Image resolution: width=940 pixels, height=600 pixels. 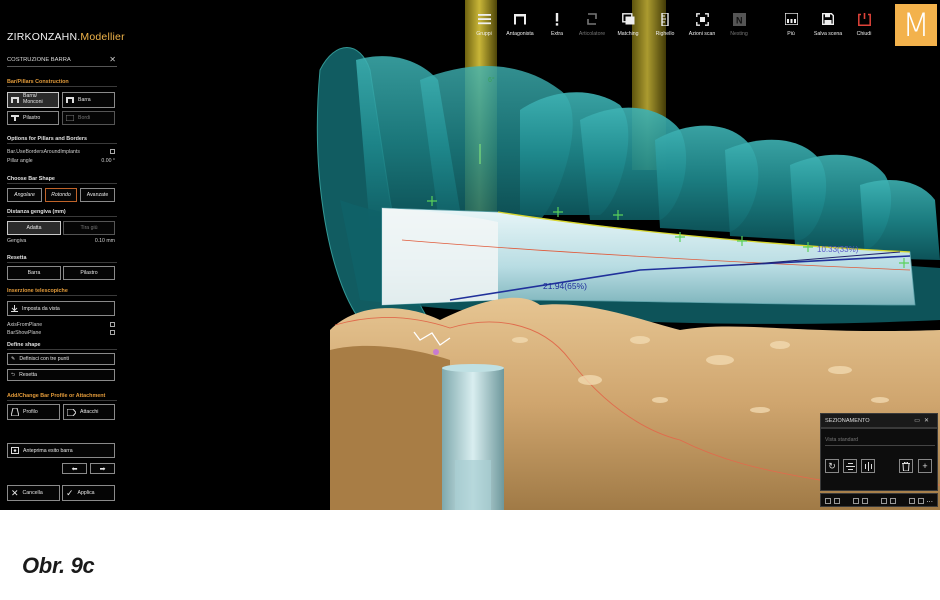 I want to click on sectioning-title: SEZIONAMENTO, so click(x=847, y=421).